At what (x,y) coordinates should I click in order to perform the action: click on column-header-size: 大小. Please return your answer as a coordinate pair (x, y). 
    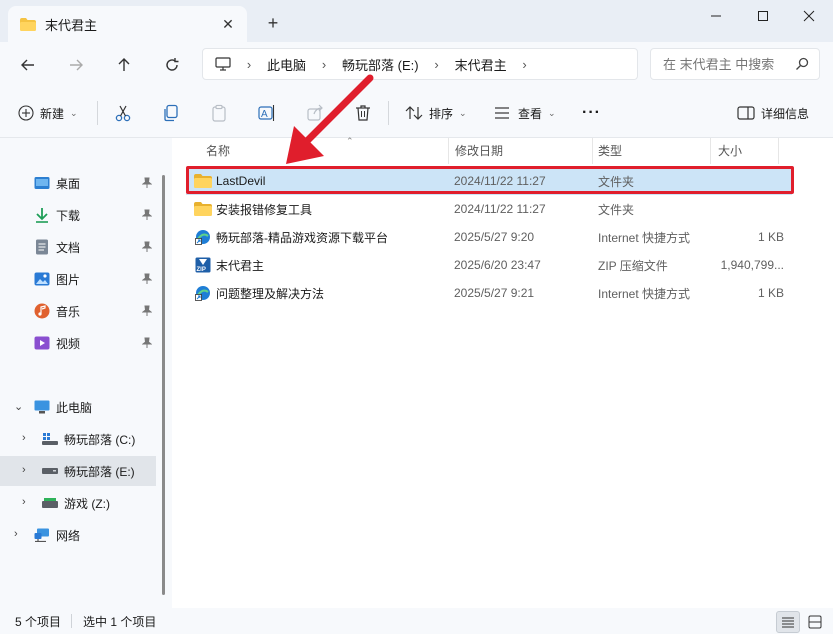
    Looking at the image, I should click on (730, 150).